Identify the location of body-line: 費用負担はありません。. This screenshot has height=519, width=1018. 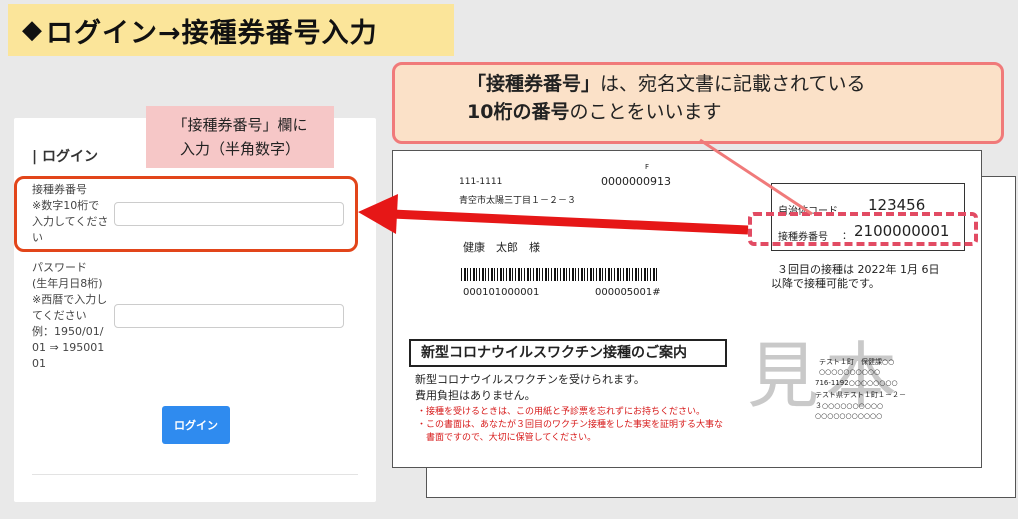
(475, 395).